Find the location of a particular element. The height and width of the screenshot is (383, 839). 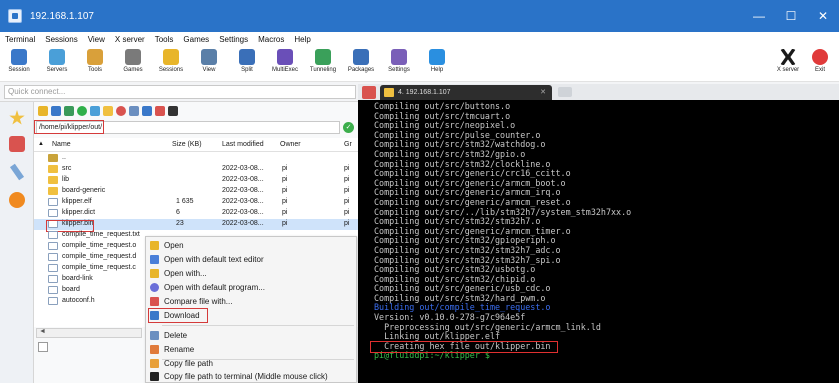

toolbar-settings-button: Settings is located at coordinates (399, 64).